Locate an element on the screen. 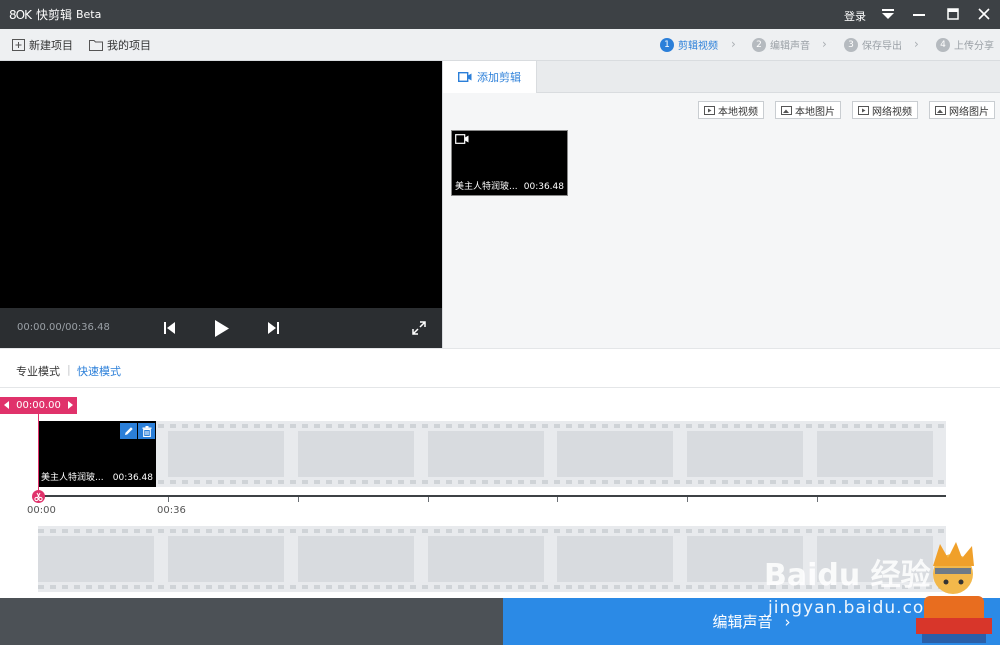 This screenshot has width=1000, height=645. source-label: 网络图片 is located at coordinates (969, 112).